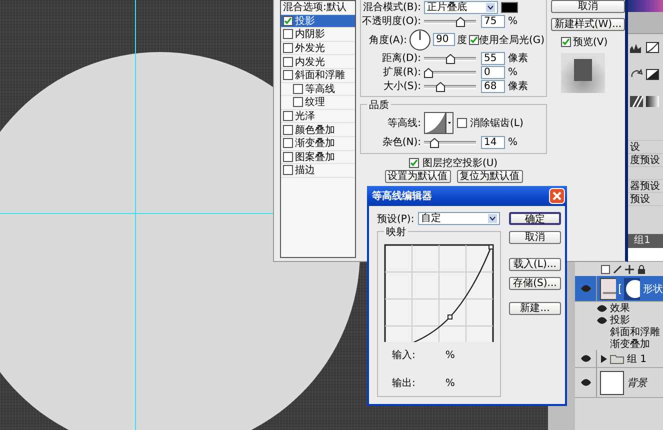 The width and height of the screenshot is (663, 430). Describe the element at coordinates (493, 142) in the screenshot. I see `value-field: 14` at that location.